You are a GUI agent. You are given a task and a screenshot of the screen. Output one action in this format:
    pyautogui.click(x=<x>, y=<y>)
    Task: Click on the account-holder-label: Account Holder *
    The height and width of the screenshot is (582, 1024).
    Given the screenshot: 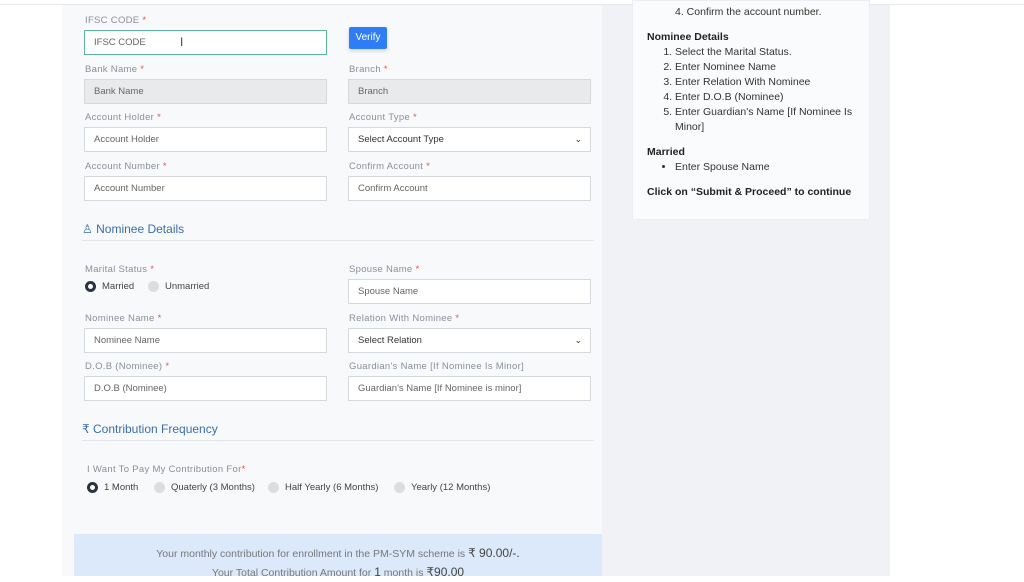 What is the action you would take?
    pyautogui.click(x=123, y=117)
    